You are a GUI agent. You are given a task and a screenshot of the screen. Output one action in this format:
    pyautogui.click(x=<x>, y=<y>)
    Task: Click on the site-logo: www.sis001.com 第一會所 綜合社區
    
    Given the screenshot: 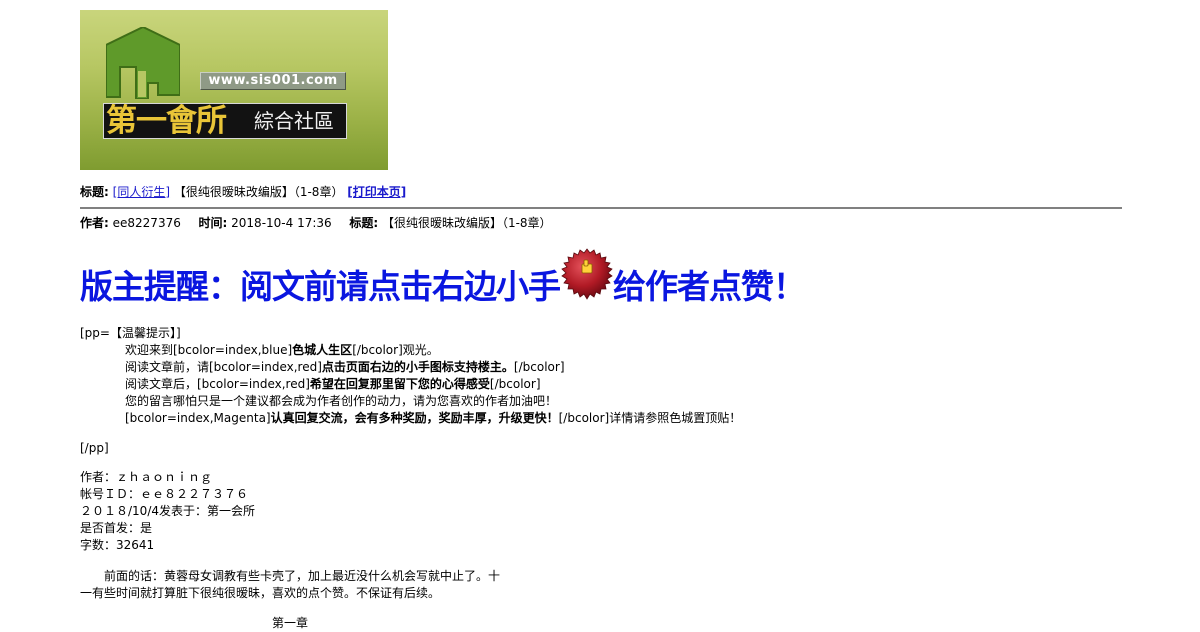 What is the action you would take?
    pyautogui.click(x=234, y=90)
    